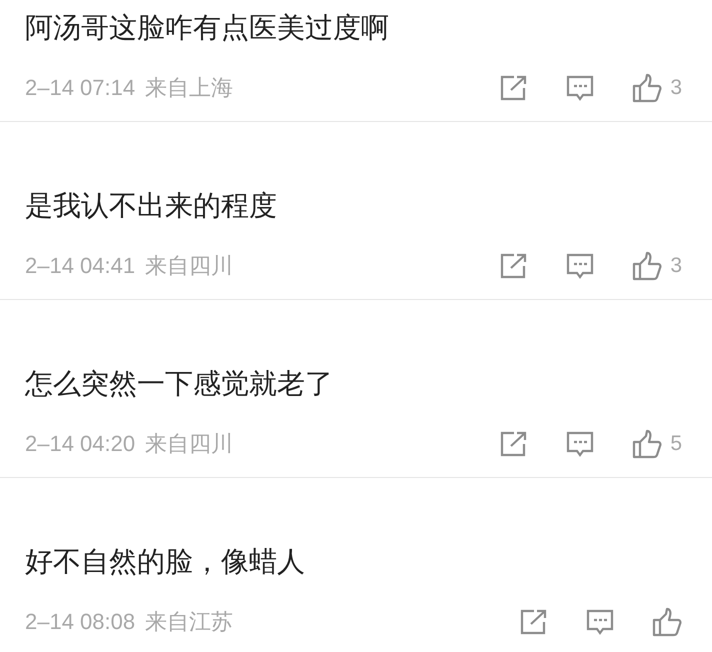 This screenshot has width=712, height=652. What do you see at coordinates (80, 444) in the screenshot?
I see `comment-time: 2–14 04:20` at bounding box center [80, 444].